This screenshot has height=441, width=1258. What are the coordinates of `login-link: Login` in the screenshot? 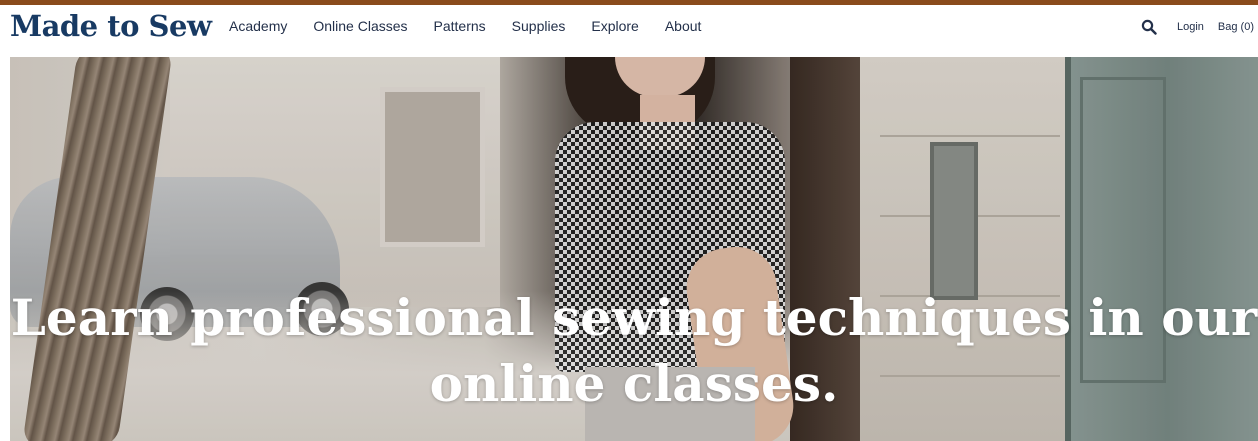 It's located at (1190, 27).